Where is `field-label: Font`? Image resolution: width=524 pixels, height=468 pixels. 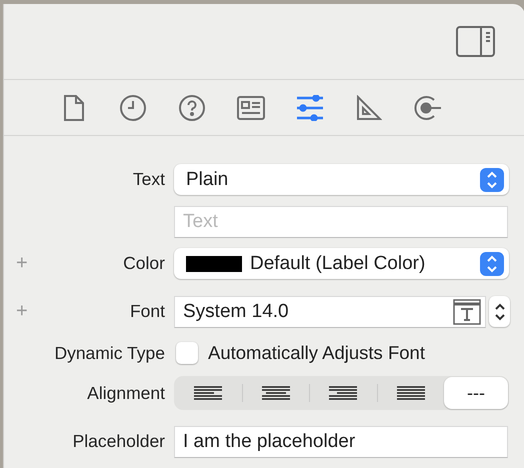 field-label: Font is located at coordinates (147, 311).